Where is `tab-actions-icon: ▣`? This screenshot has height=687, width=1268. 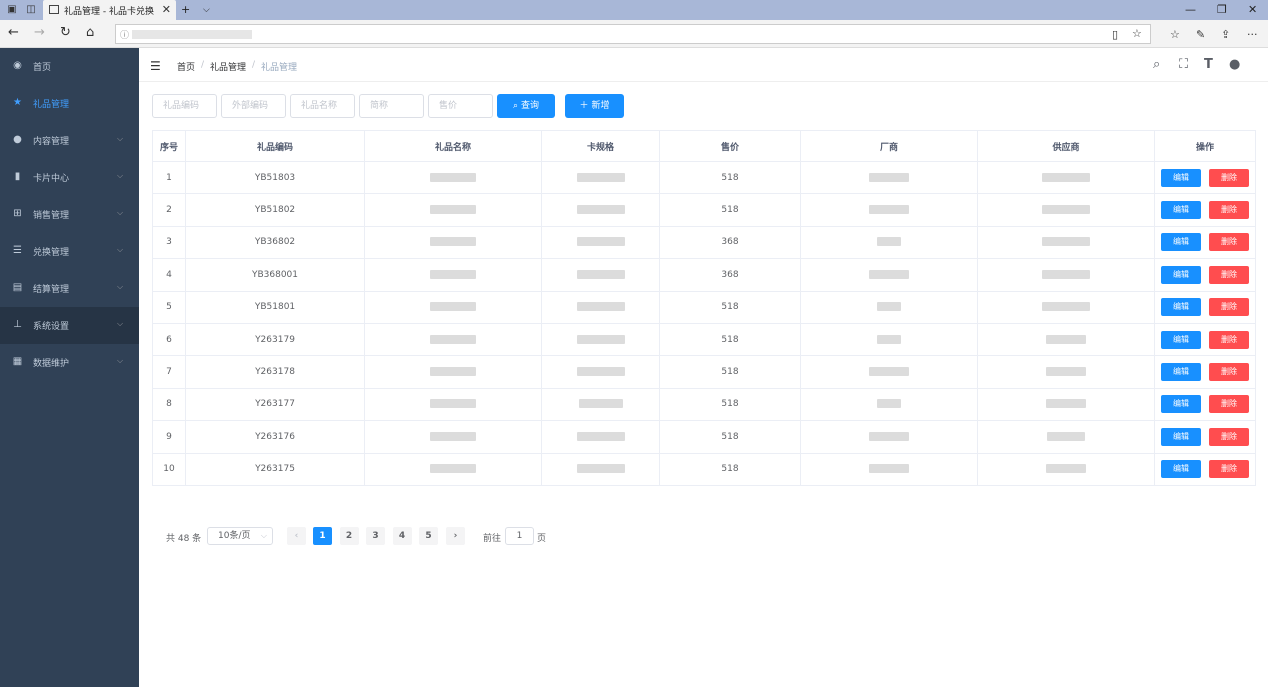
tab-actions-icon: ▣ is located at coordinates (12, 10).